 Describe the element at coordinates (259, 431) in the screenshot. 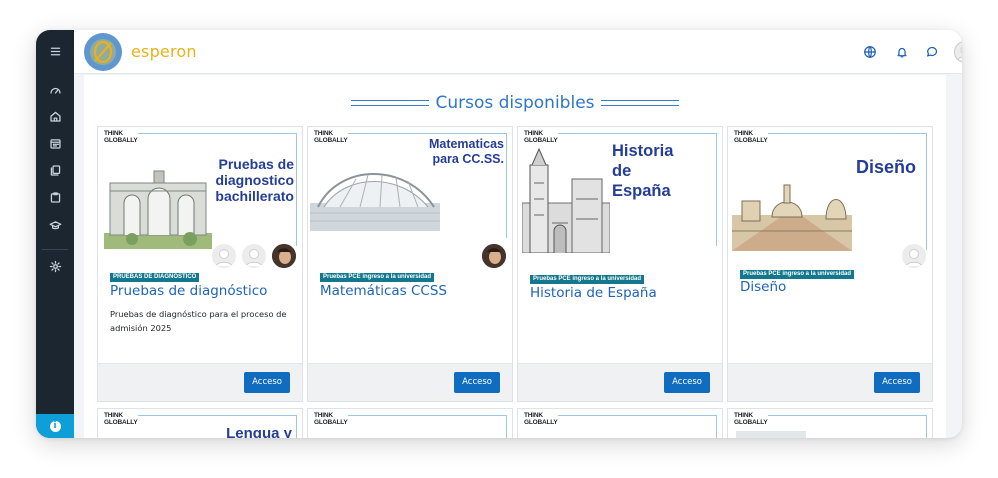

I see `image-title: Lengua y` at that location.